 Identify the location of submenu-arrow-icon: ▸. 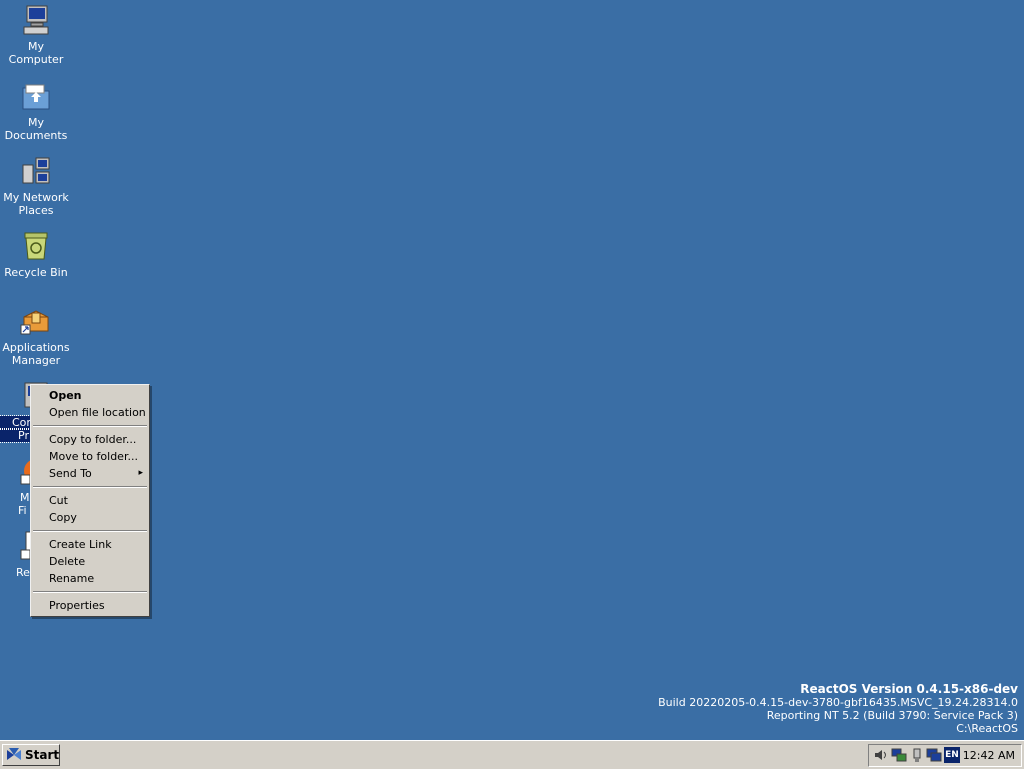
(140, 473).